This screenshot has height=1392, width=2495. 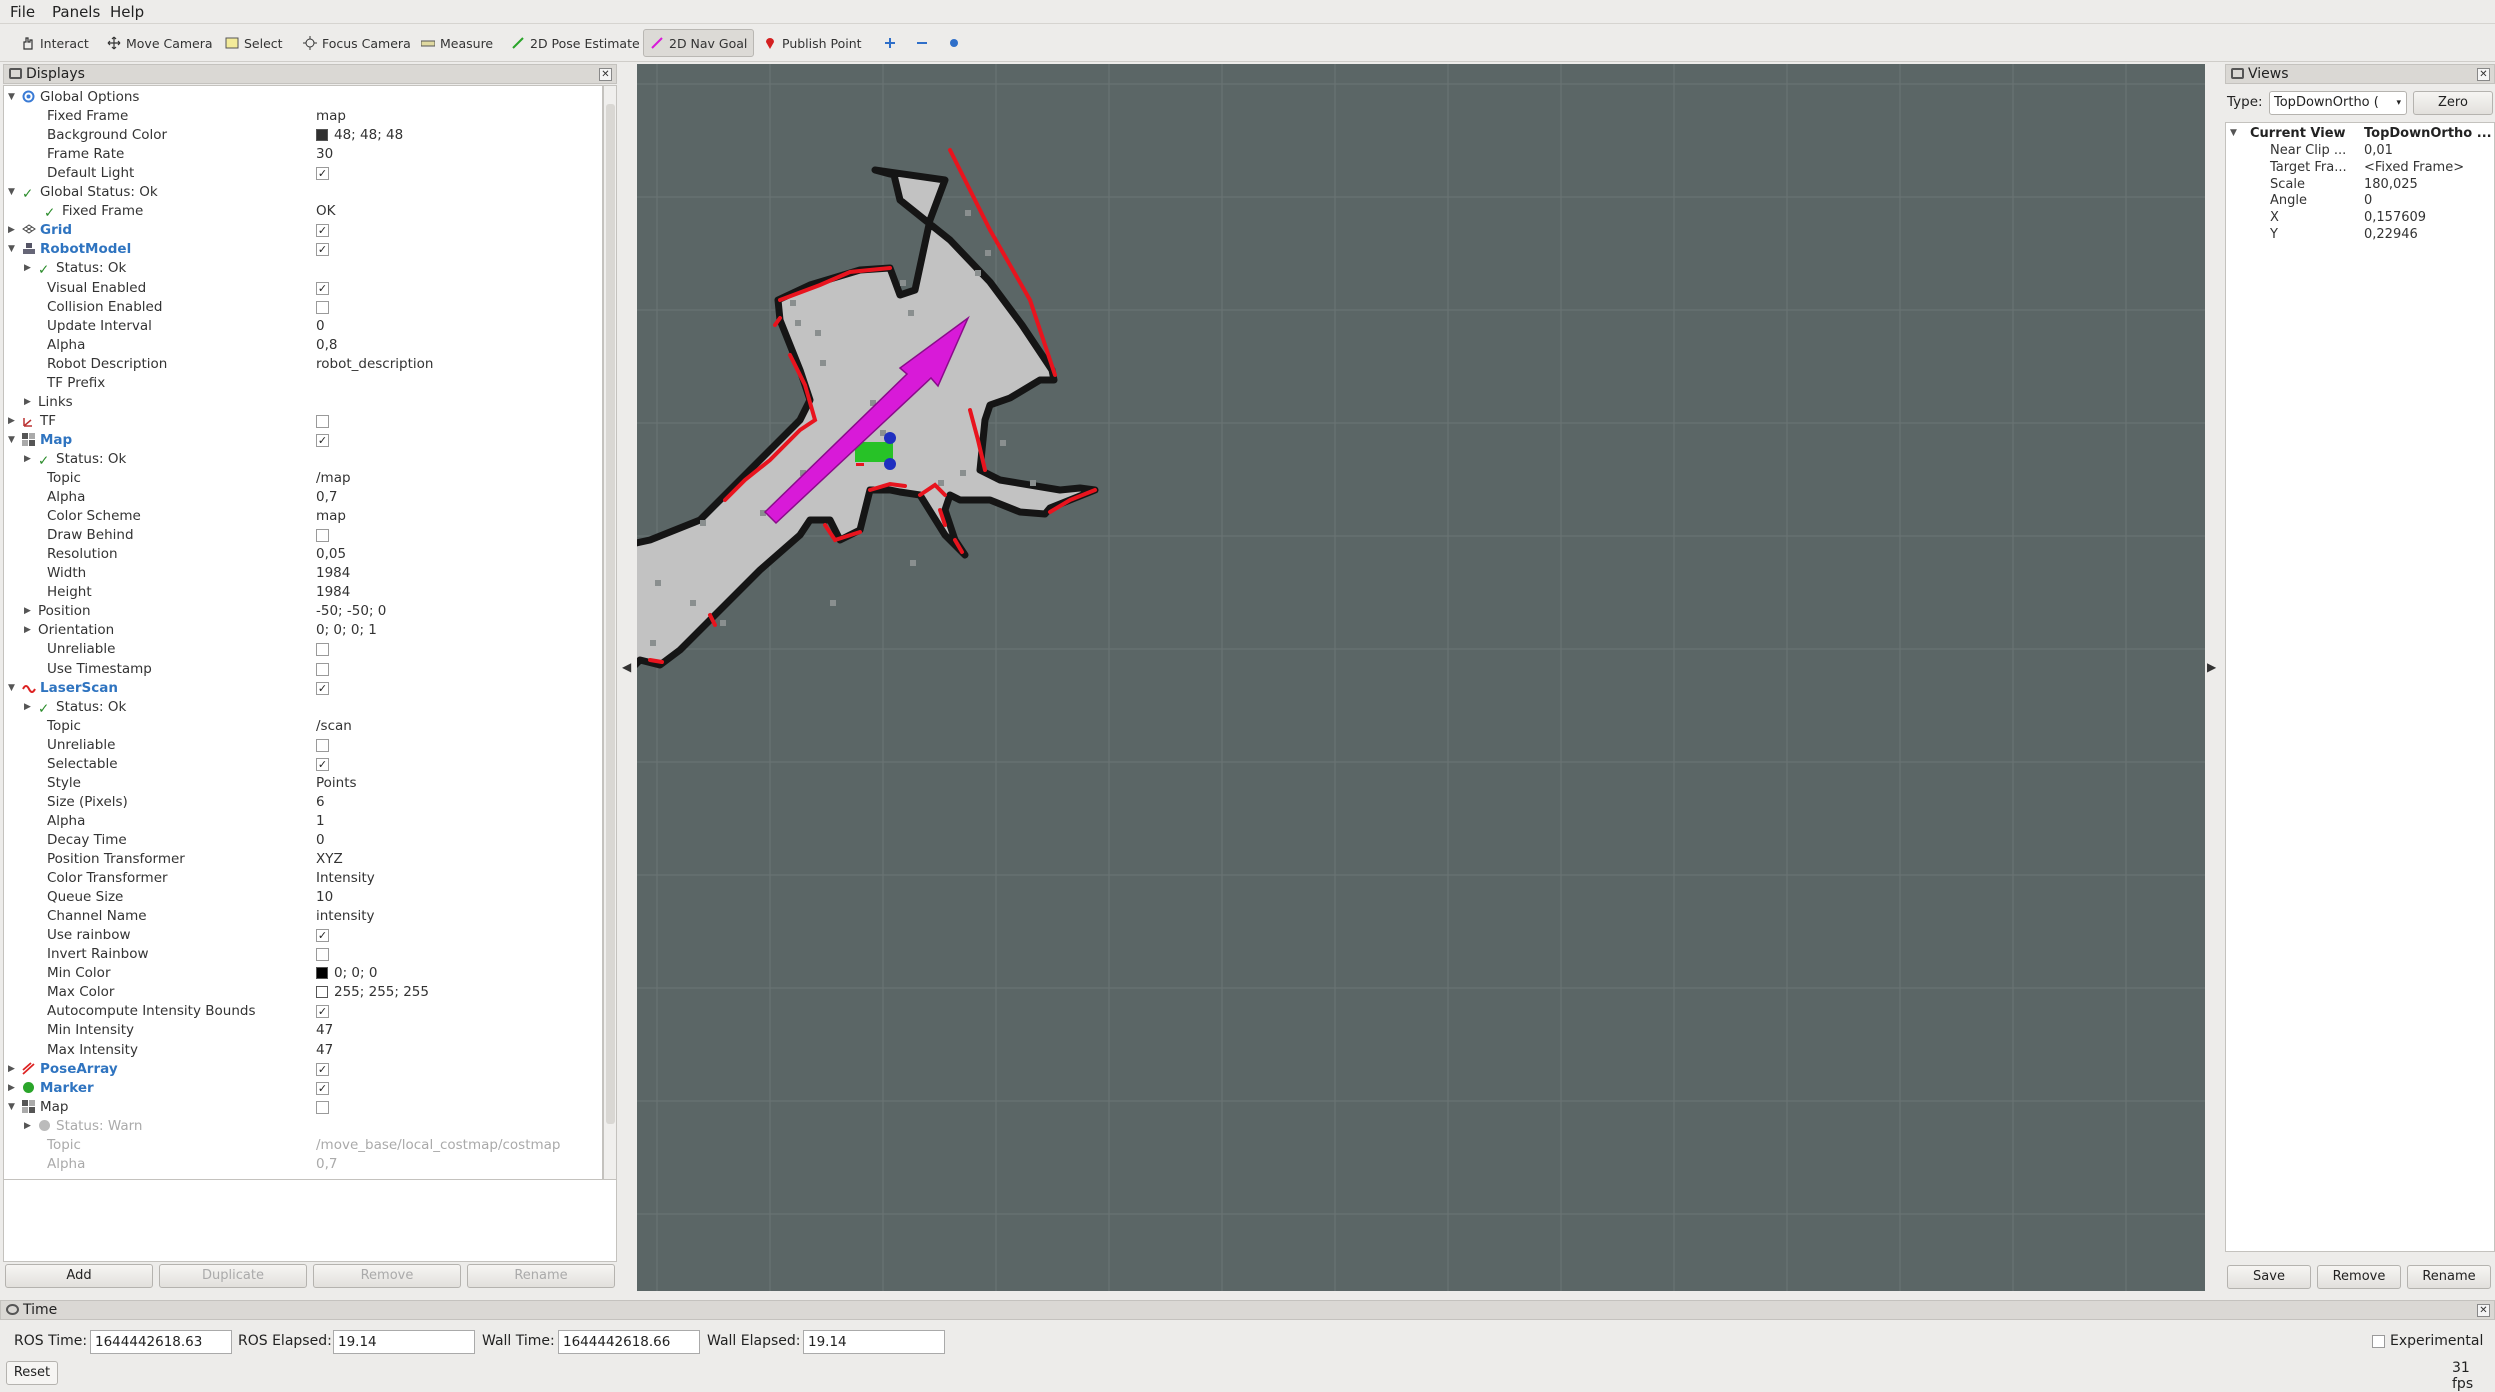 What do you see at coordinates (303, 783) in the screenshot?
I see `display-row: Style Points` at bounding box center [303, 783].